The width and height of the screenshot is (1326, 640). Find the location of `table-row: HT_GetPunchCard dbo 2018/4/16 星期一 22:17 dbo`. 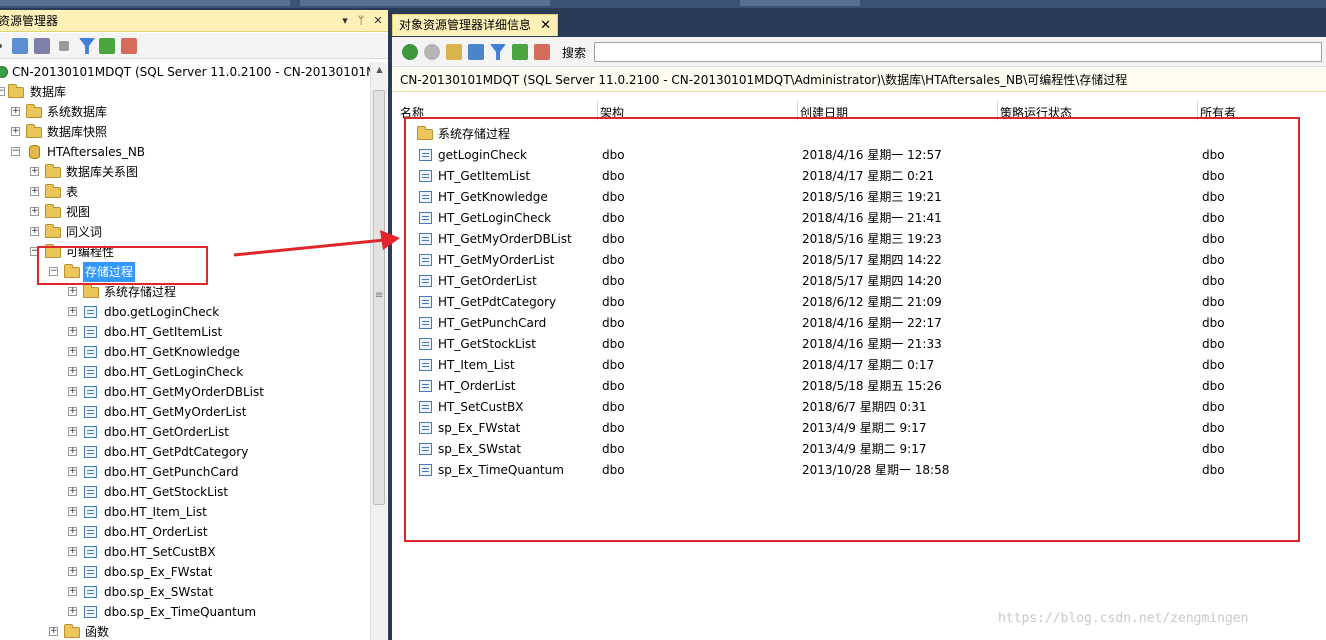

table-row: HT_GetPunchCard dbo 2018/4/16 星期一 22:17 dbo is located at coordinates (859, 323).